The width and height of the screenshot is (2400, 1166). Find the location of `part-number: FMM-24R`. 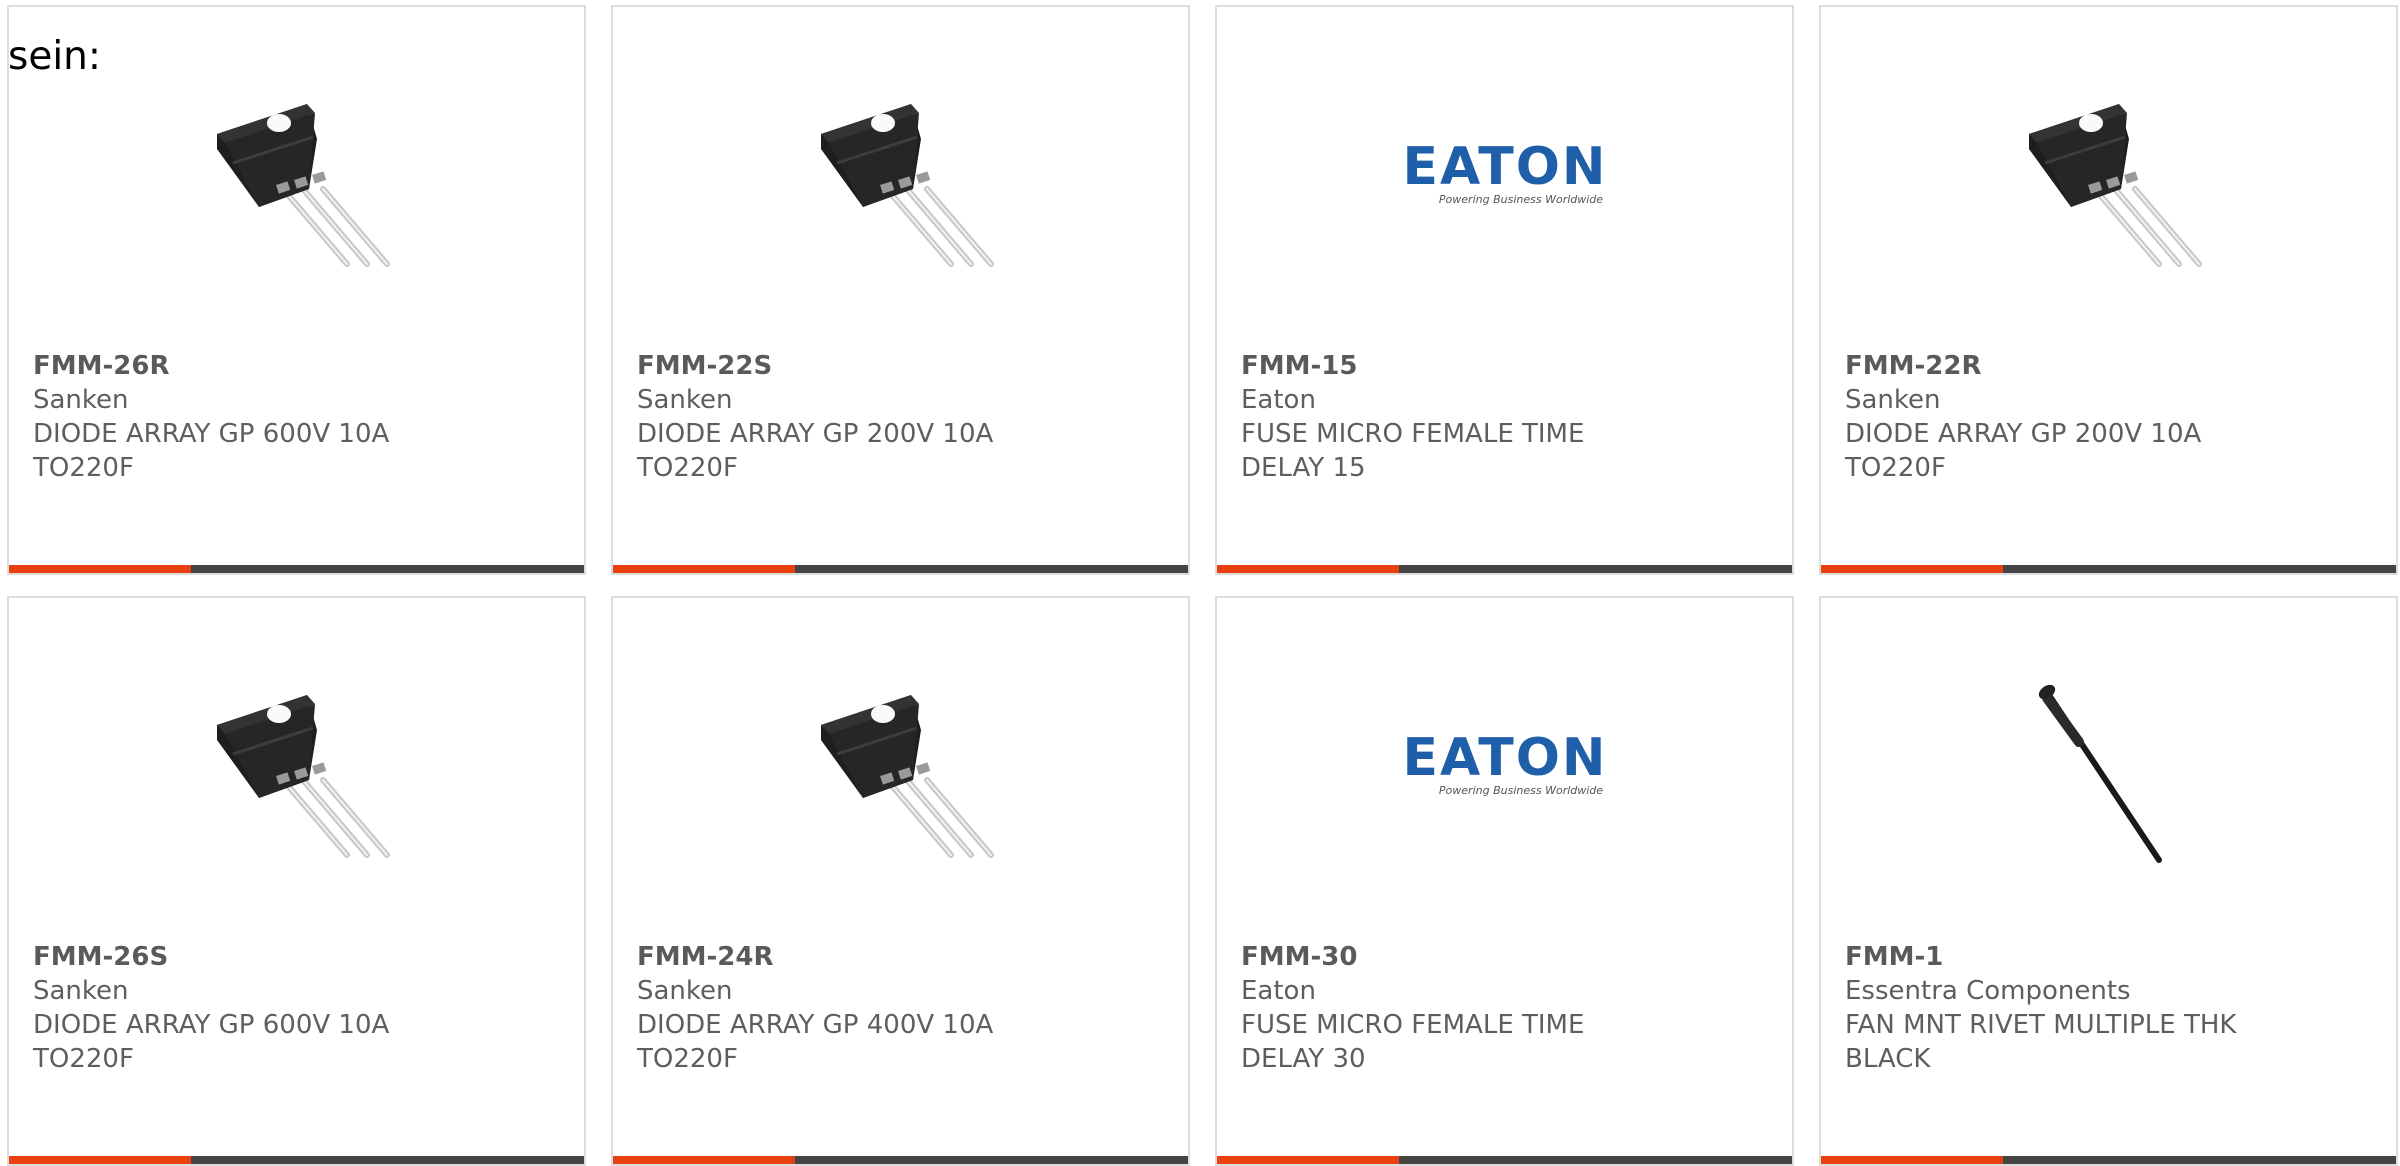

part-number: FMM-24R is located at coordinates (902, 957).